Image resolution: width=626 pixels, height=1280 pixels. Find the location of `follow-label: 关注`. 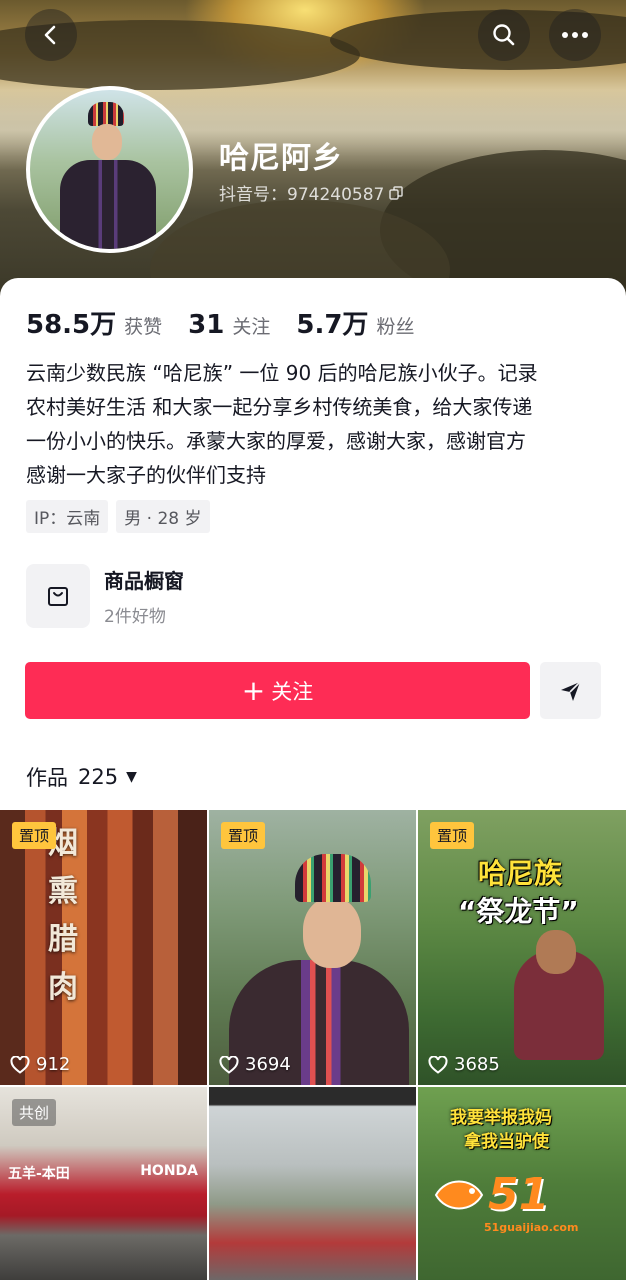

follow-label: 关注 is located at coordinates (292, 691).